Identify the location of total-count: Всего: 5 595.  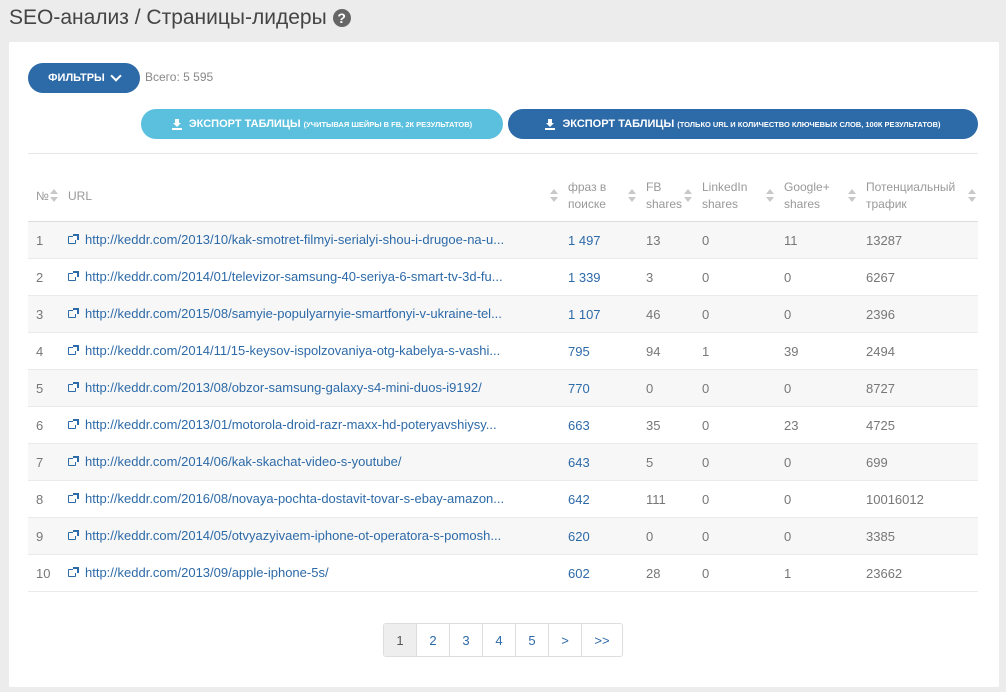
(179, 77).